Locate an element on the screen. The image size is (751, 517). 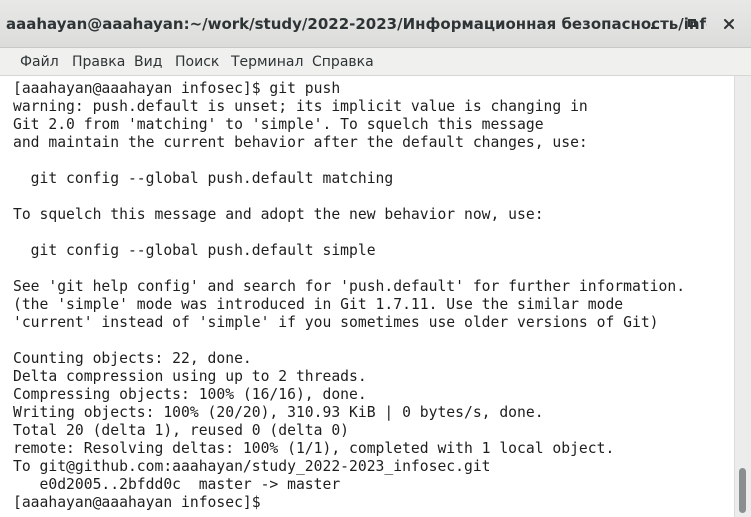
terminal-line: Compressing objects: 100% (16/16), done. is located at coordinates (190, 394).